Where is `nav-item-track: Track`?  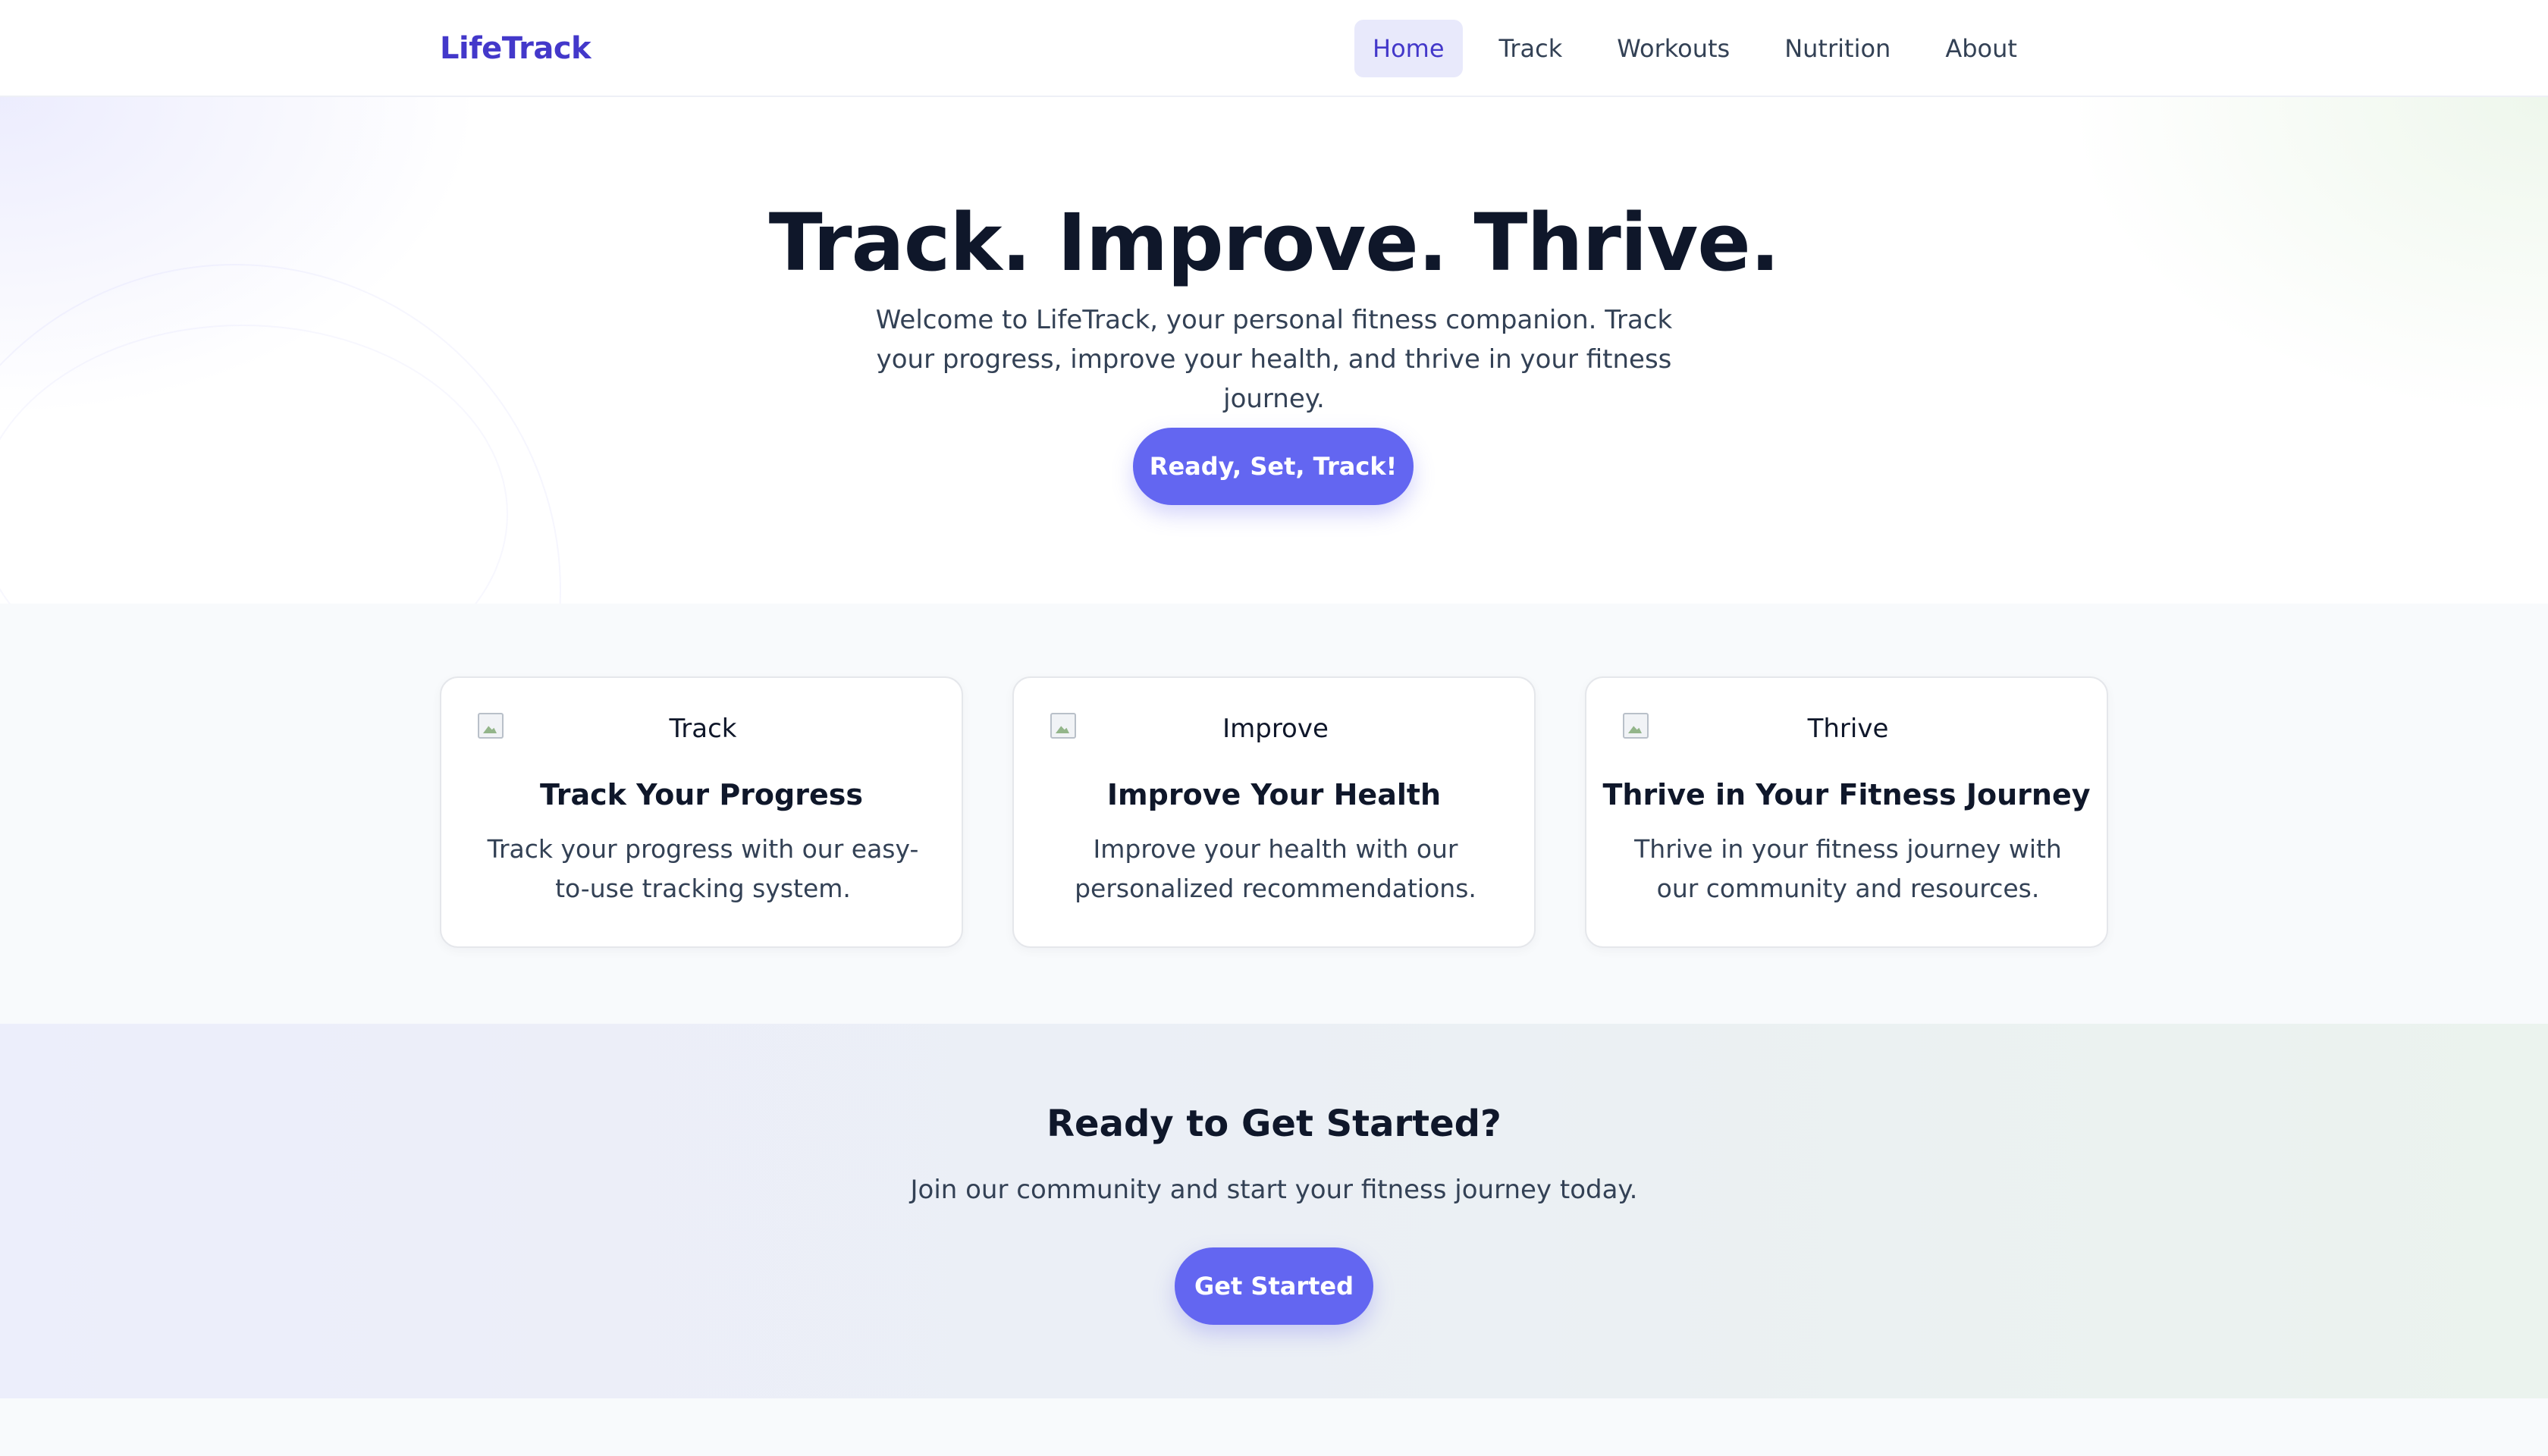
nav-item-track: Track is located at coordinates (1531, 48).